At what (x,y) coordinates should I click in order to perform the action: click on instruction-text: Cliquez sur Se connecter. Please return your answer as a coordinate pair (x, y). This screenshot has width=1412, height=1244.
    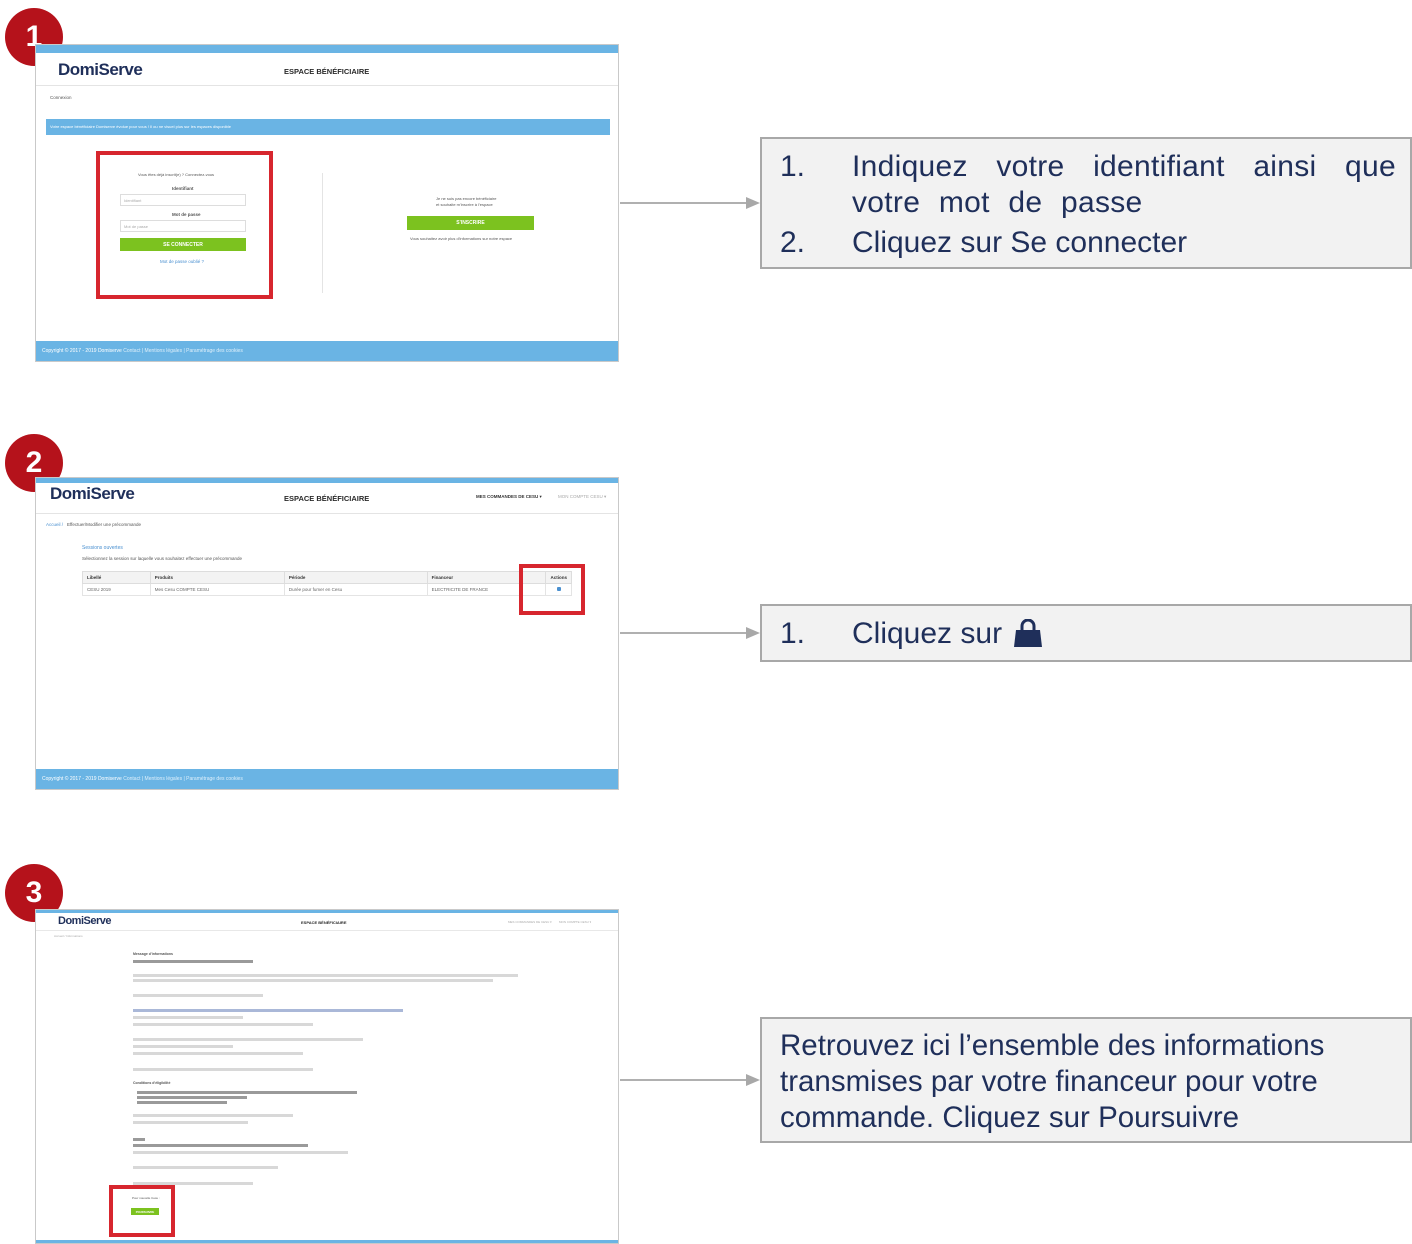
    Looking at the image, I should click on (1020, 242).